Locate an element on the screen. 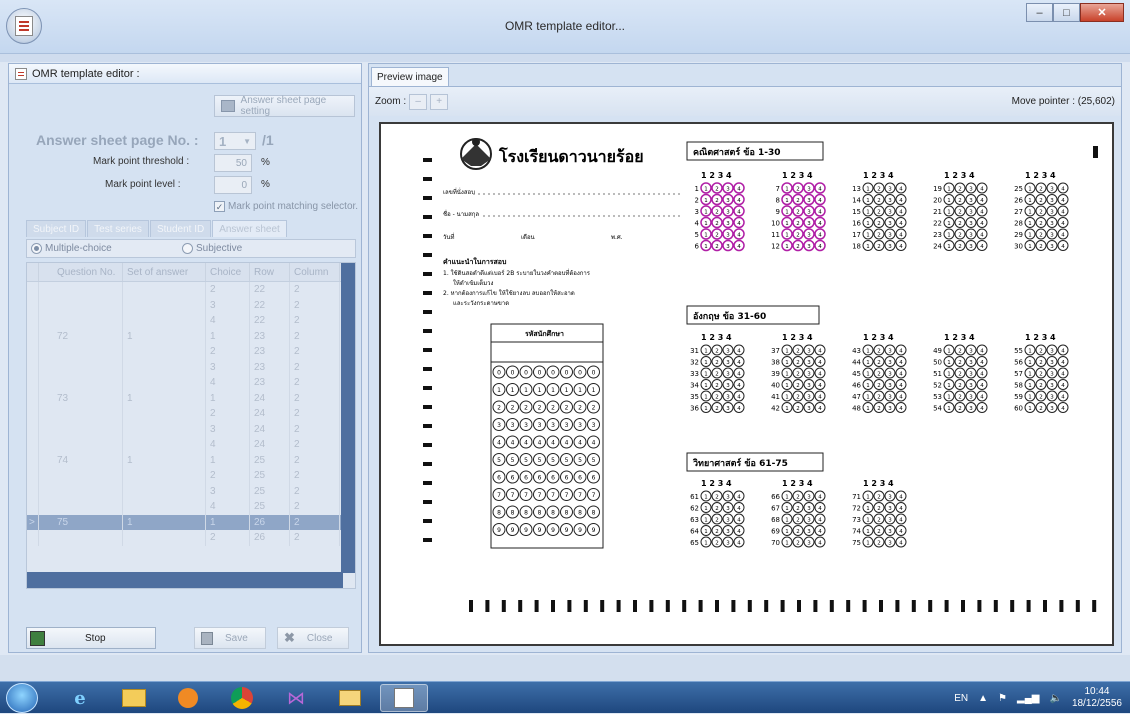 Image resolution: width=1130 pixels, height=714 pixels. explorer-icon is located at coordinates (134, 698).